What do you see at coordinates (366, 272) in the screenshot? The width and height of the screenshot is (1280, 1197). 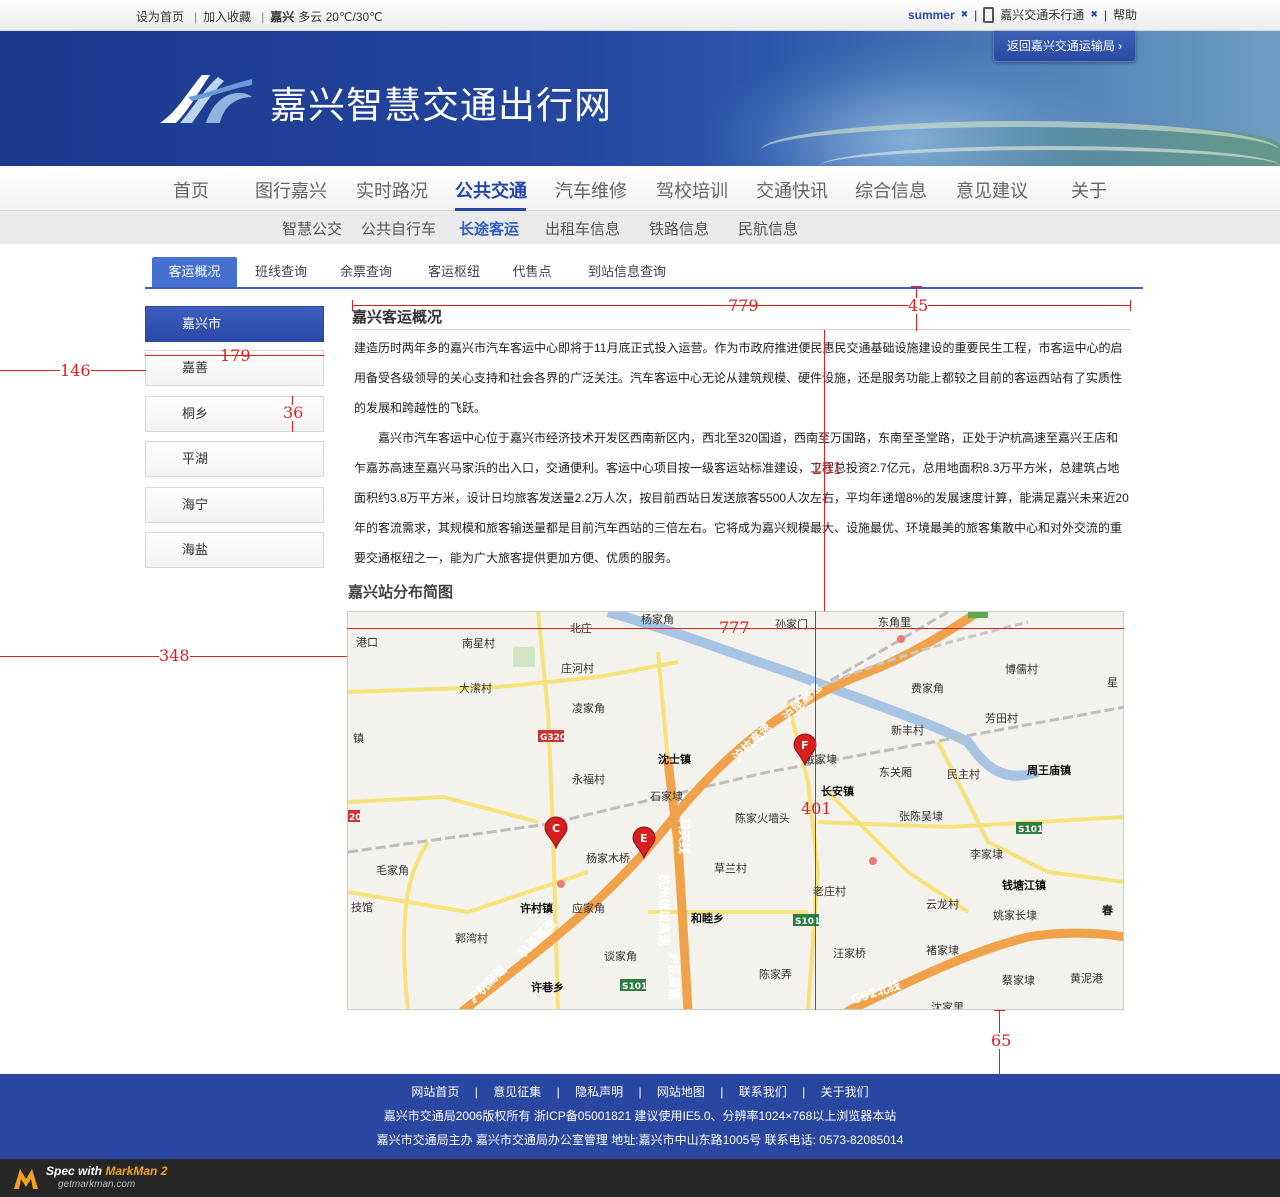 I see `tab-ticket-query: 余票查询` at bounding box center [366, 272].